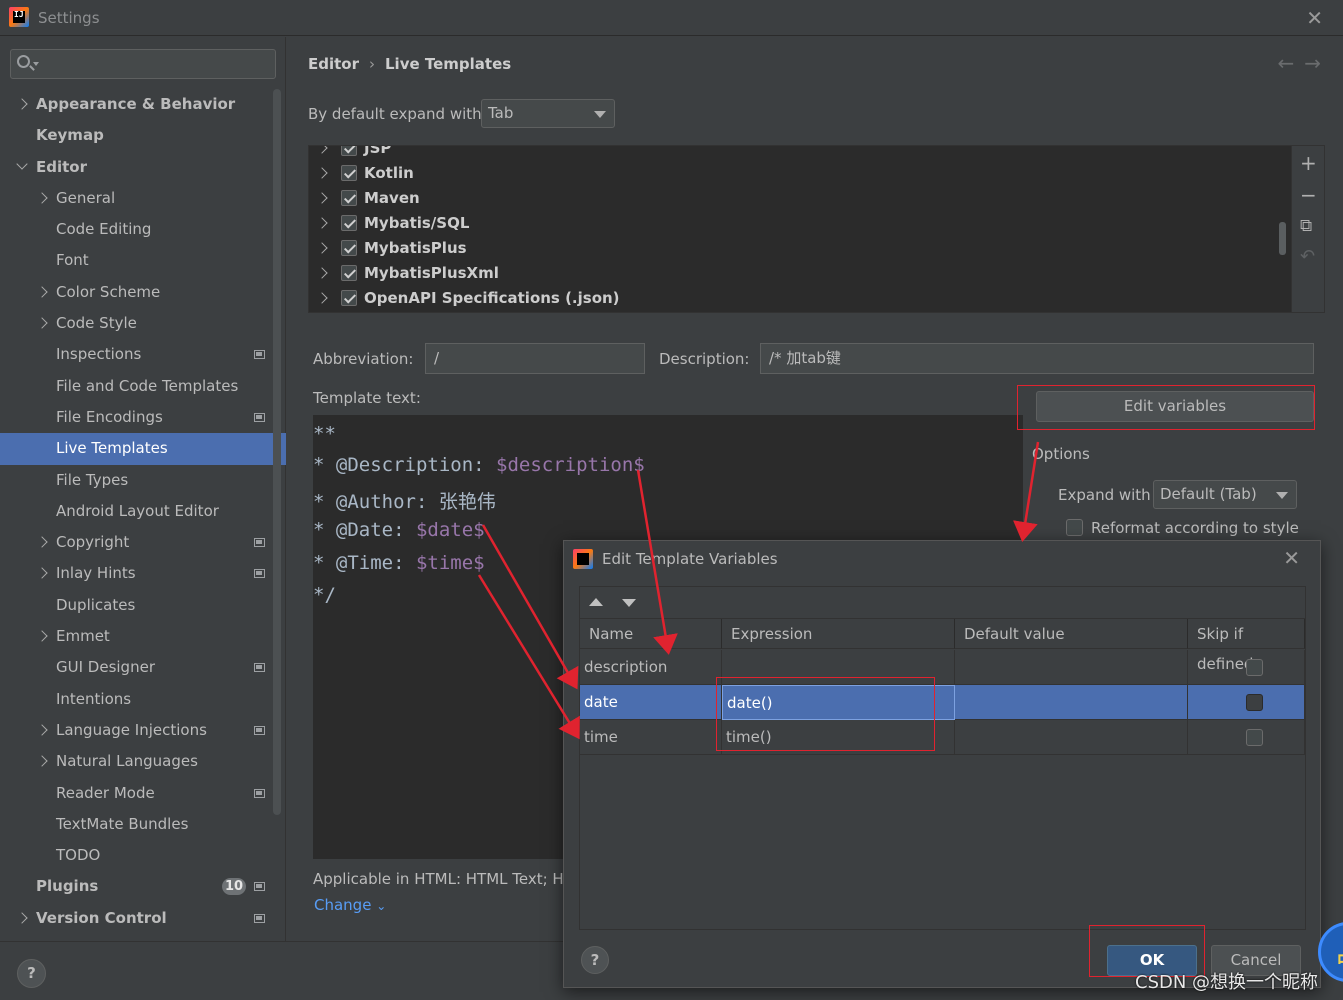 This screenshot has height=1000, width=1343. I want to click on abbreviation-input: /, so click(535, 358).